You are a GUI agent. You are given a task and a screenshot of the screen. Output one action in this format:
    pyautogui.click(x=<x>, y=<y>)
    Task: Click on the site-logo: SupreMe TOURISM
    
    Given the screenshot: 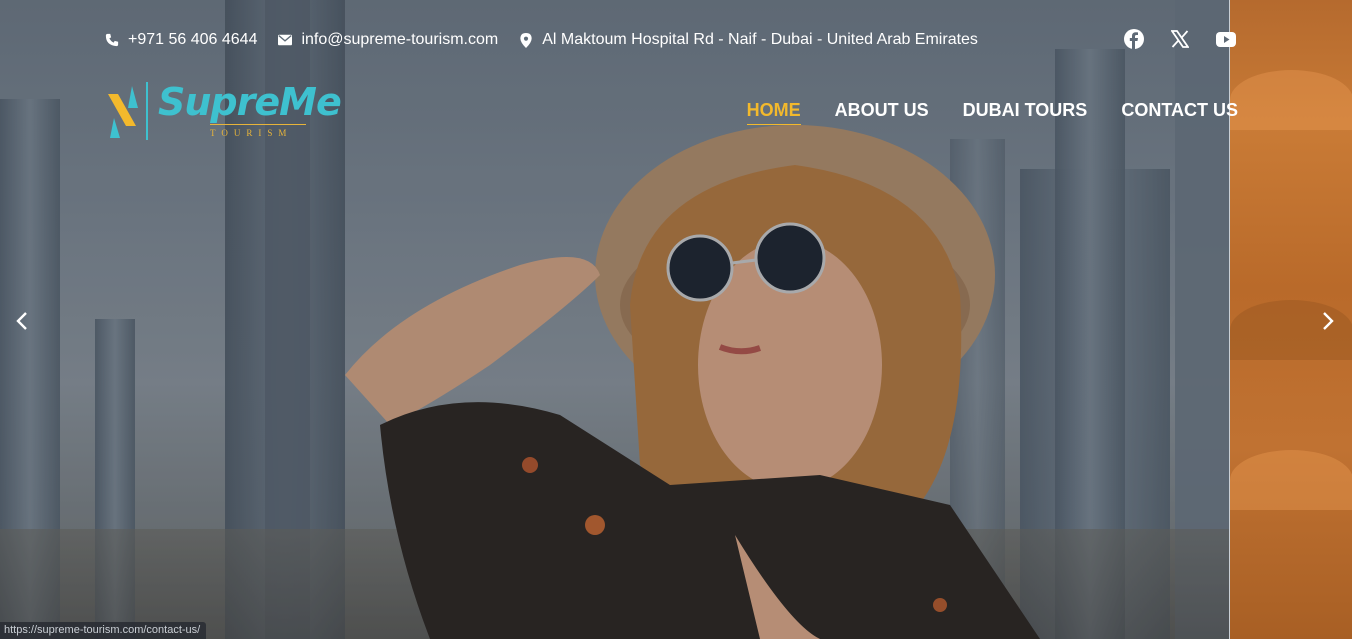 What is the action you would take?
    pyautogui.click(x=224, y=112)
    